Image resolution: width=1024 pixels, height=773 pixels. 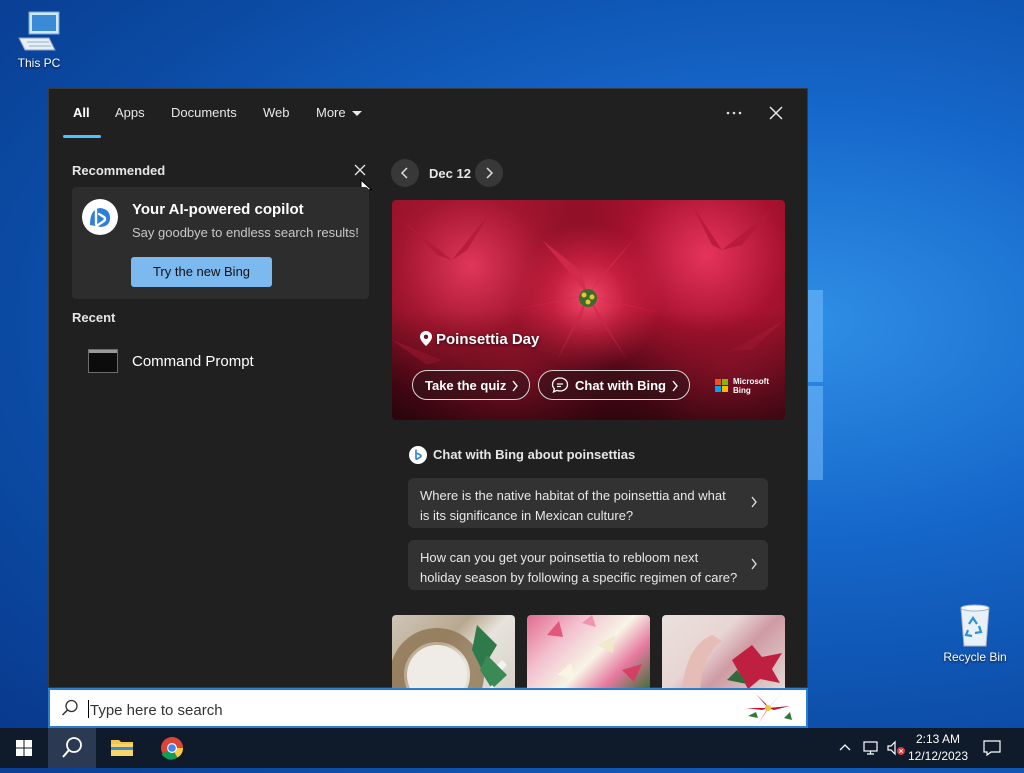 What do you see at coordinates (426, 338) in the screenshot?
I see `location-pin-icon` at bounding box center [426, 338].